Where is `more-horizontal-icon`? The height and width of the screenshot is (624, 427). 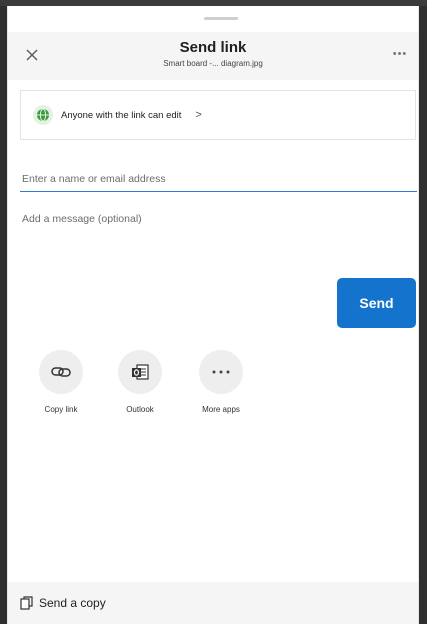 more-horizontal-icon is located at coordinates (221, 372).